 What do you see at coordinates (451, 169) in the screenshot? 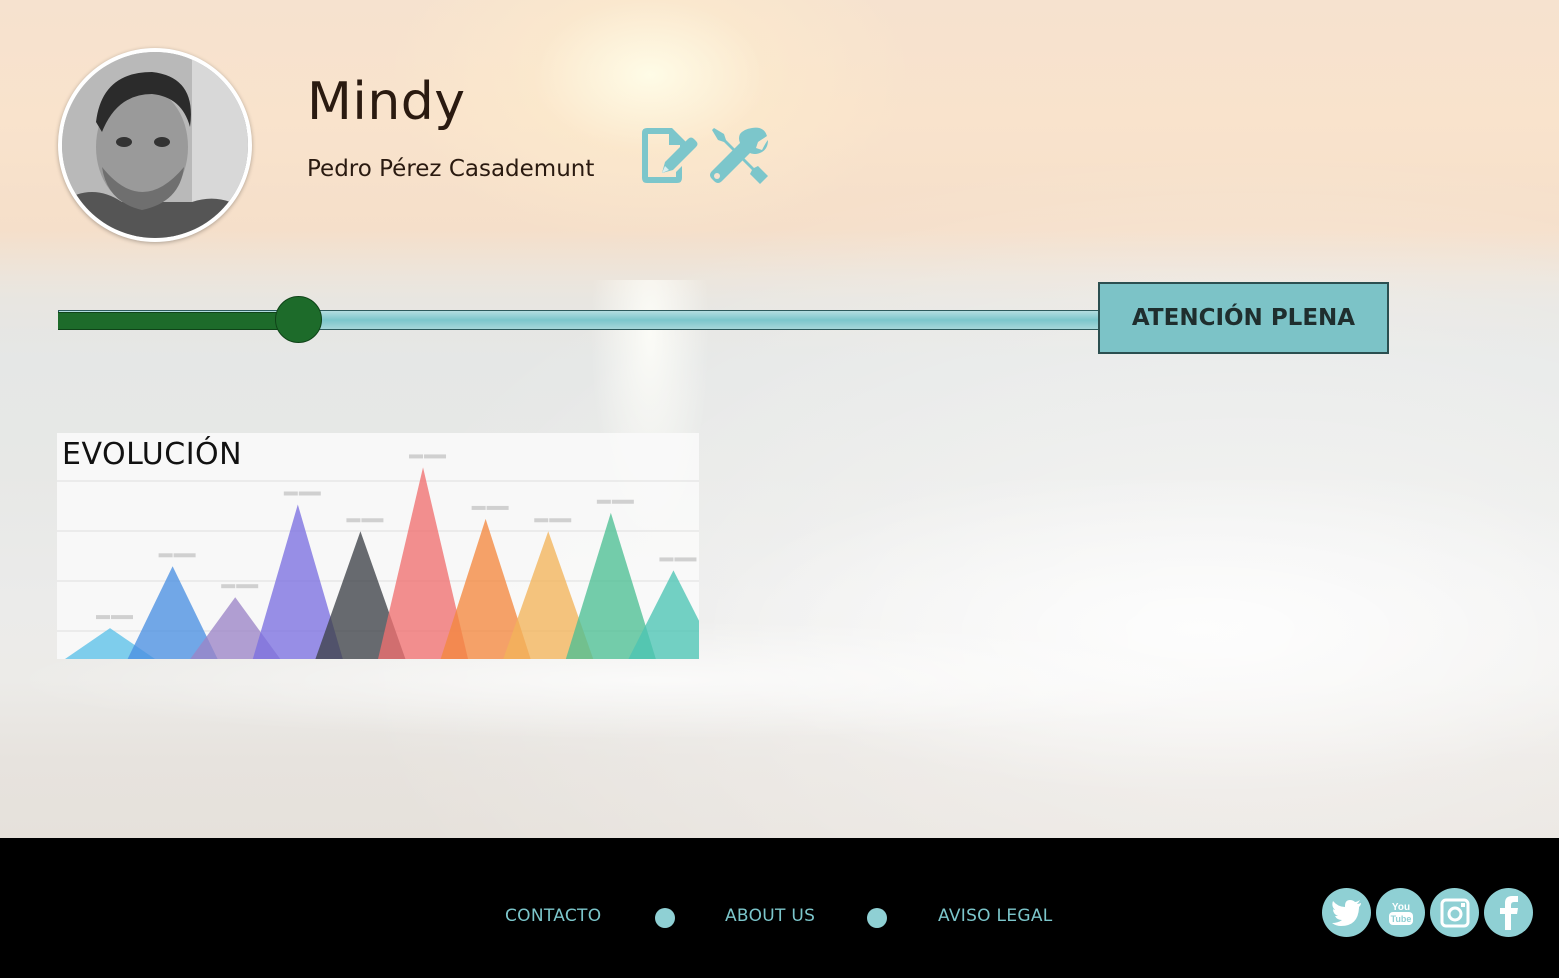
I see `profile-full-name: Pedro Pérez Casademunt` at bounding box center [451, 169].